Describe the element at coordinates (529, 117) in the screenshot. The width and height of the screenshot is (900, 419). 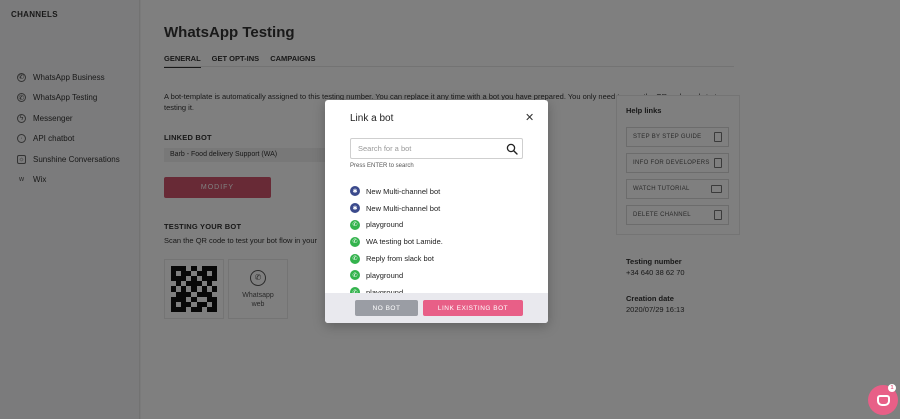
I see `close-icon: ✕` at that location.